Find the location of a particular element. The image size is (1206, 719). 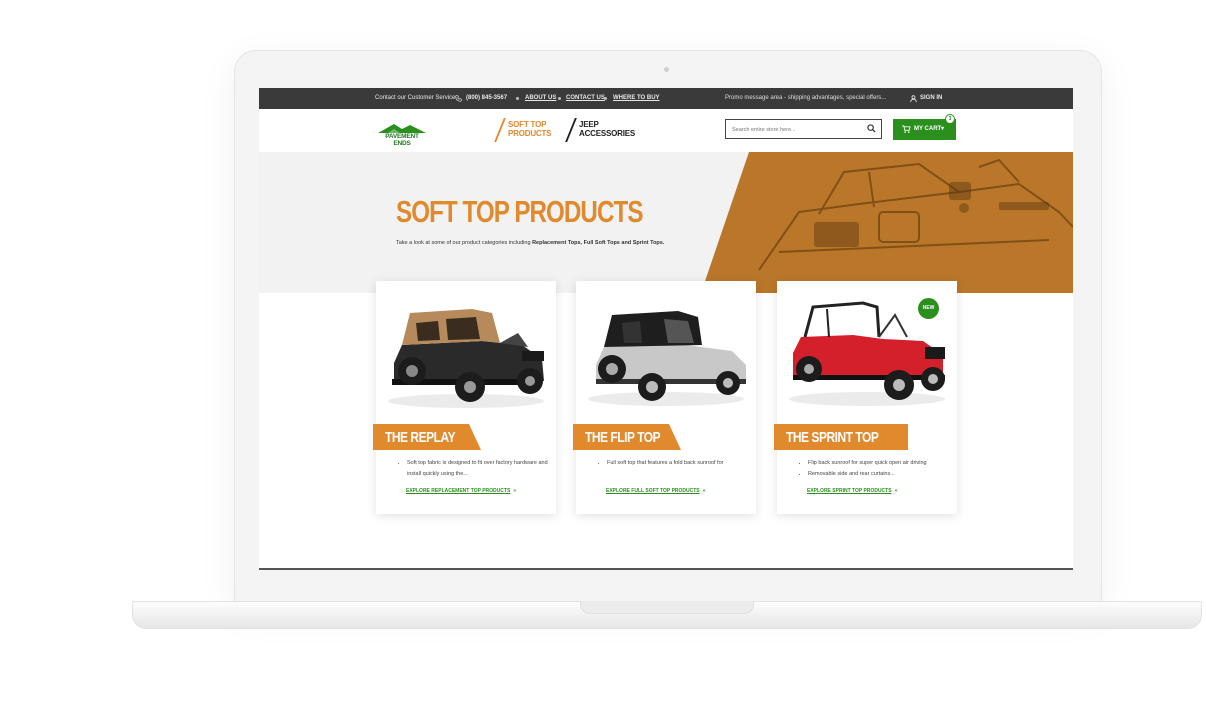

search-icon is located at coordinates (871, 128).